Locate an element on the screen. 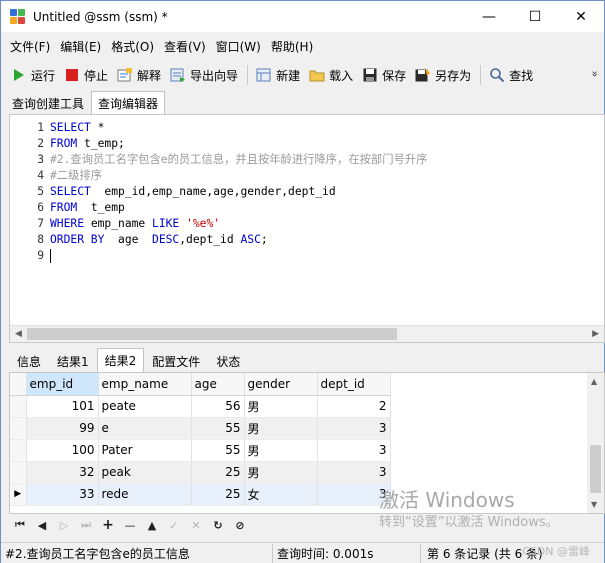 This screenshot has height=563, width=605. column-header-gender: gender is located at coordinates (281, 384).